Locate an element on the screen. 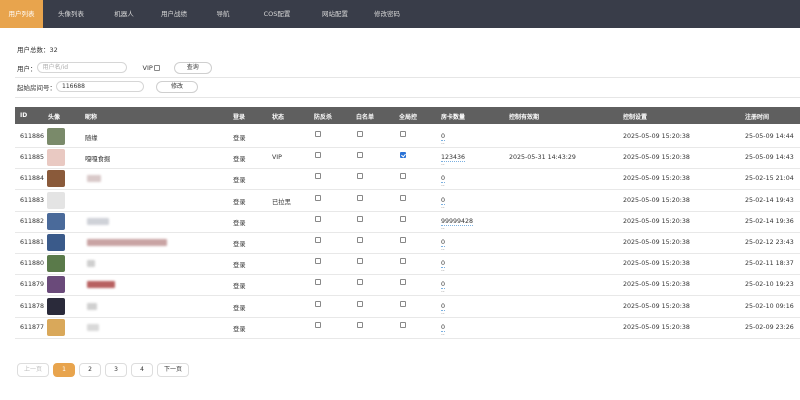 This screenshot has width=800, height=400. modify-button: 修改 is located at coordinates (177, 86).